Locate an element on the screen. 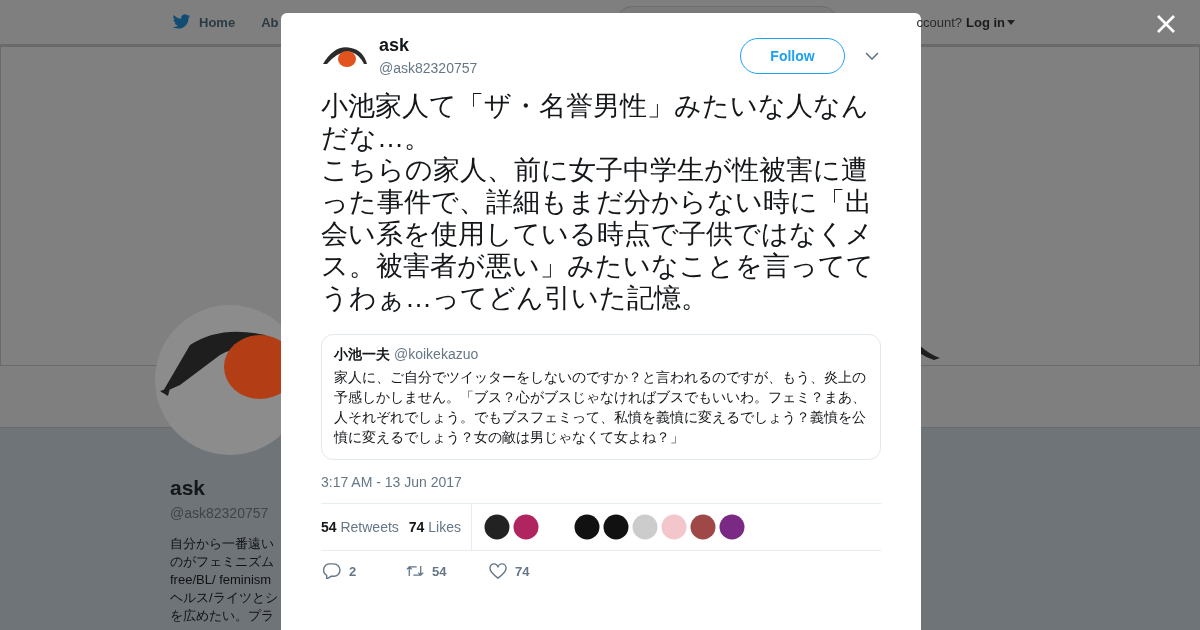  stat-link: 74 Likes is located at coordinates (434, 527).